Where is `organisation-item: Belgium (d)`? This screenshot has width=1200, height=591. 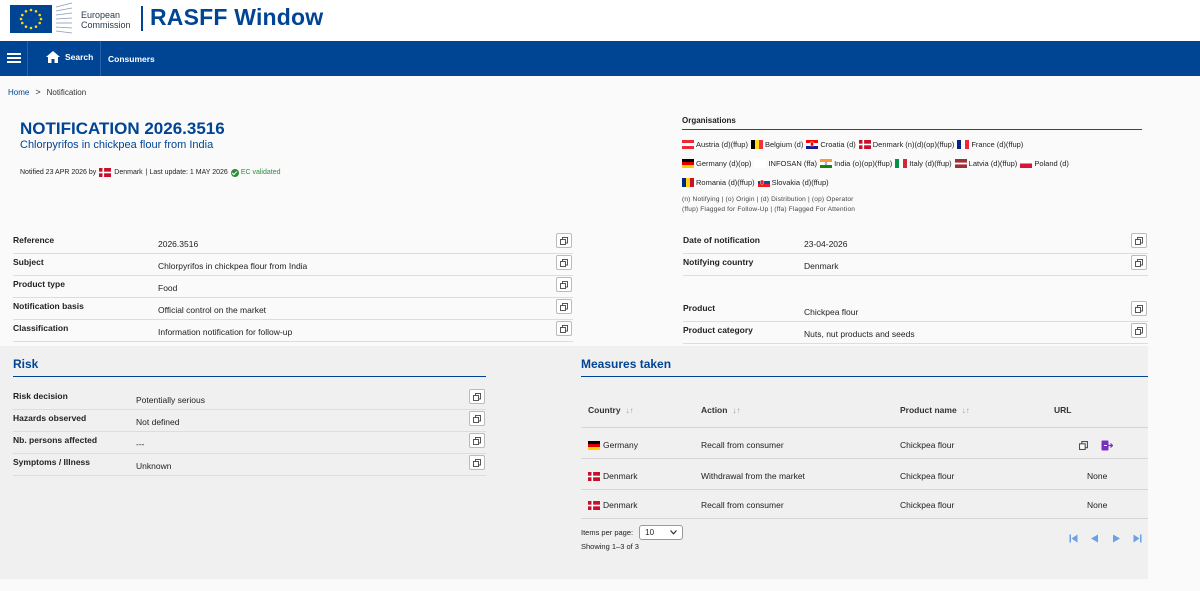 organisation-item: Belgium (d) is located at coordinates (776, 144).